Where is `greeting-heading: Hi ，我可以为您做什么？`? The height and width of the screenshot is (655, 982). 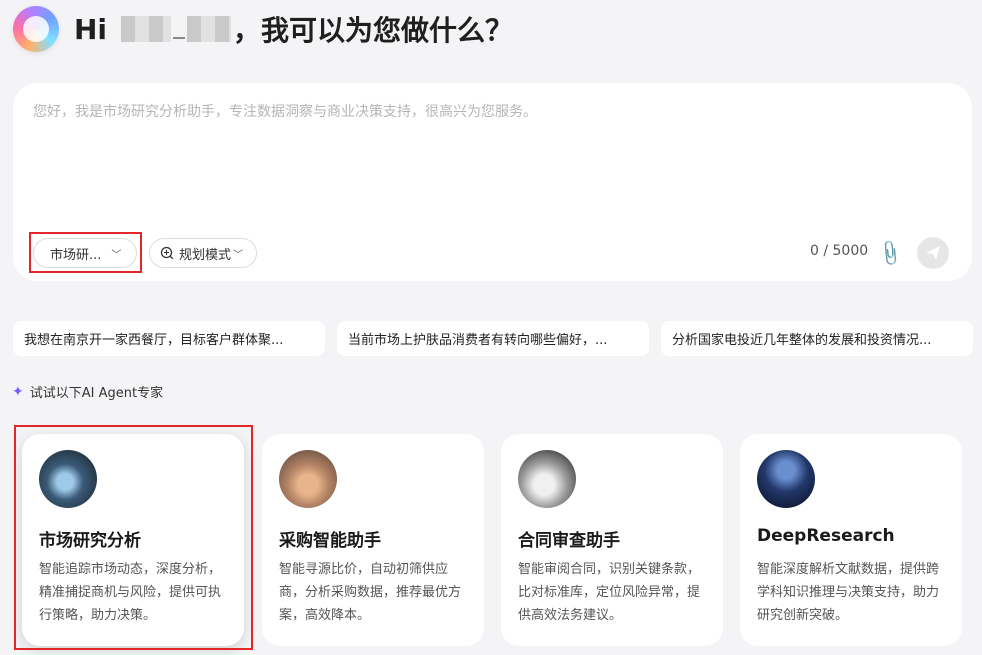
greeting-heading: Hi ，我可以为您做什么？ is located at coordinates (293, 29).